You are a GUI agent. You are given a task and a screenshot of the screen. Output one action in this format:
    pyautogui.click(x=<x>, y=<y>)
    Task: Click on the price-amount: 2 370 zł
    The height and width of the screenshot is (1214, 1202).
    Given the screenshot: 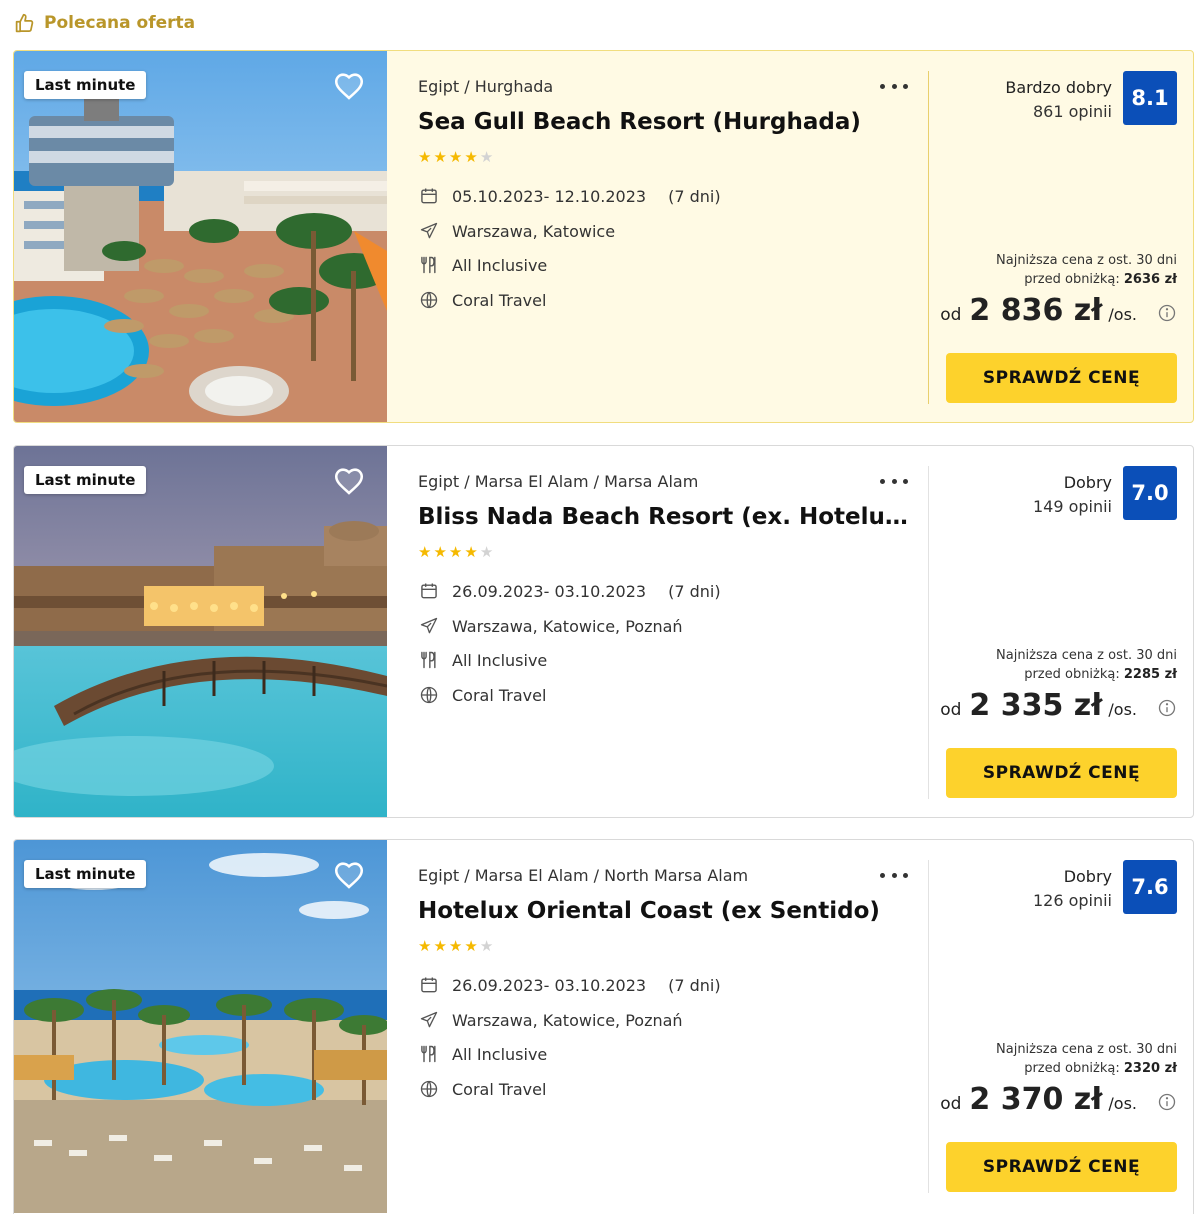 What is the action you would take?
    pyautogui.click(x=1036, y=1099)
    